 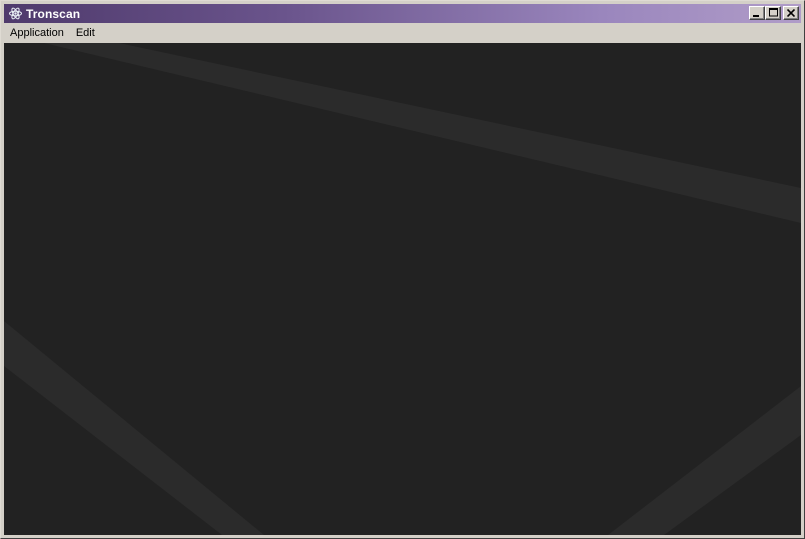 I want to click on menu-item-application: Application, so click(x=37, y=33).